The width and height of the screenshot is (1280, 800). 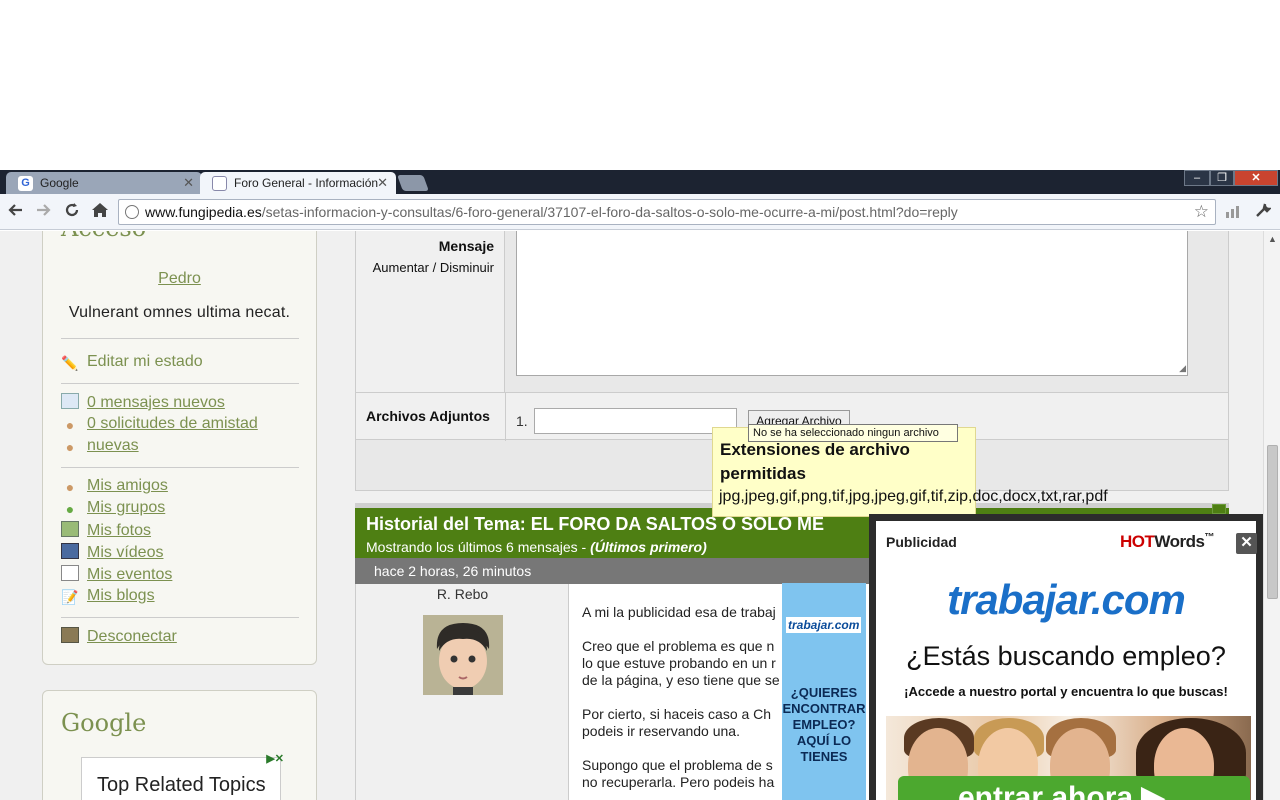 What do you see at coordinates (131, 362) in the screenshot?
I see `edit-status-link: ✏️ Editar mi estado` at bounding box center [131, 362].